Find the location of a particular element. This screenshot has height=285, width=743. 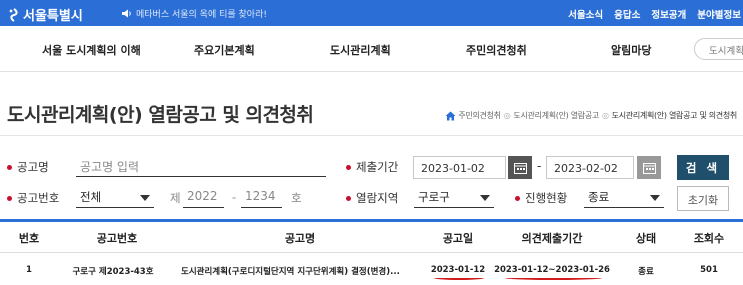

notice-banner: 메타버스 서울의 옥에 티를 찾아라! is located at coordinates (194, 13).